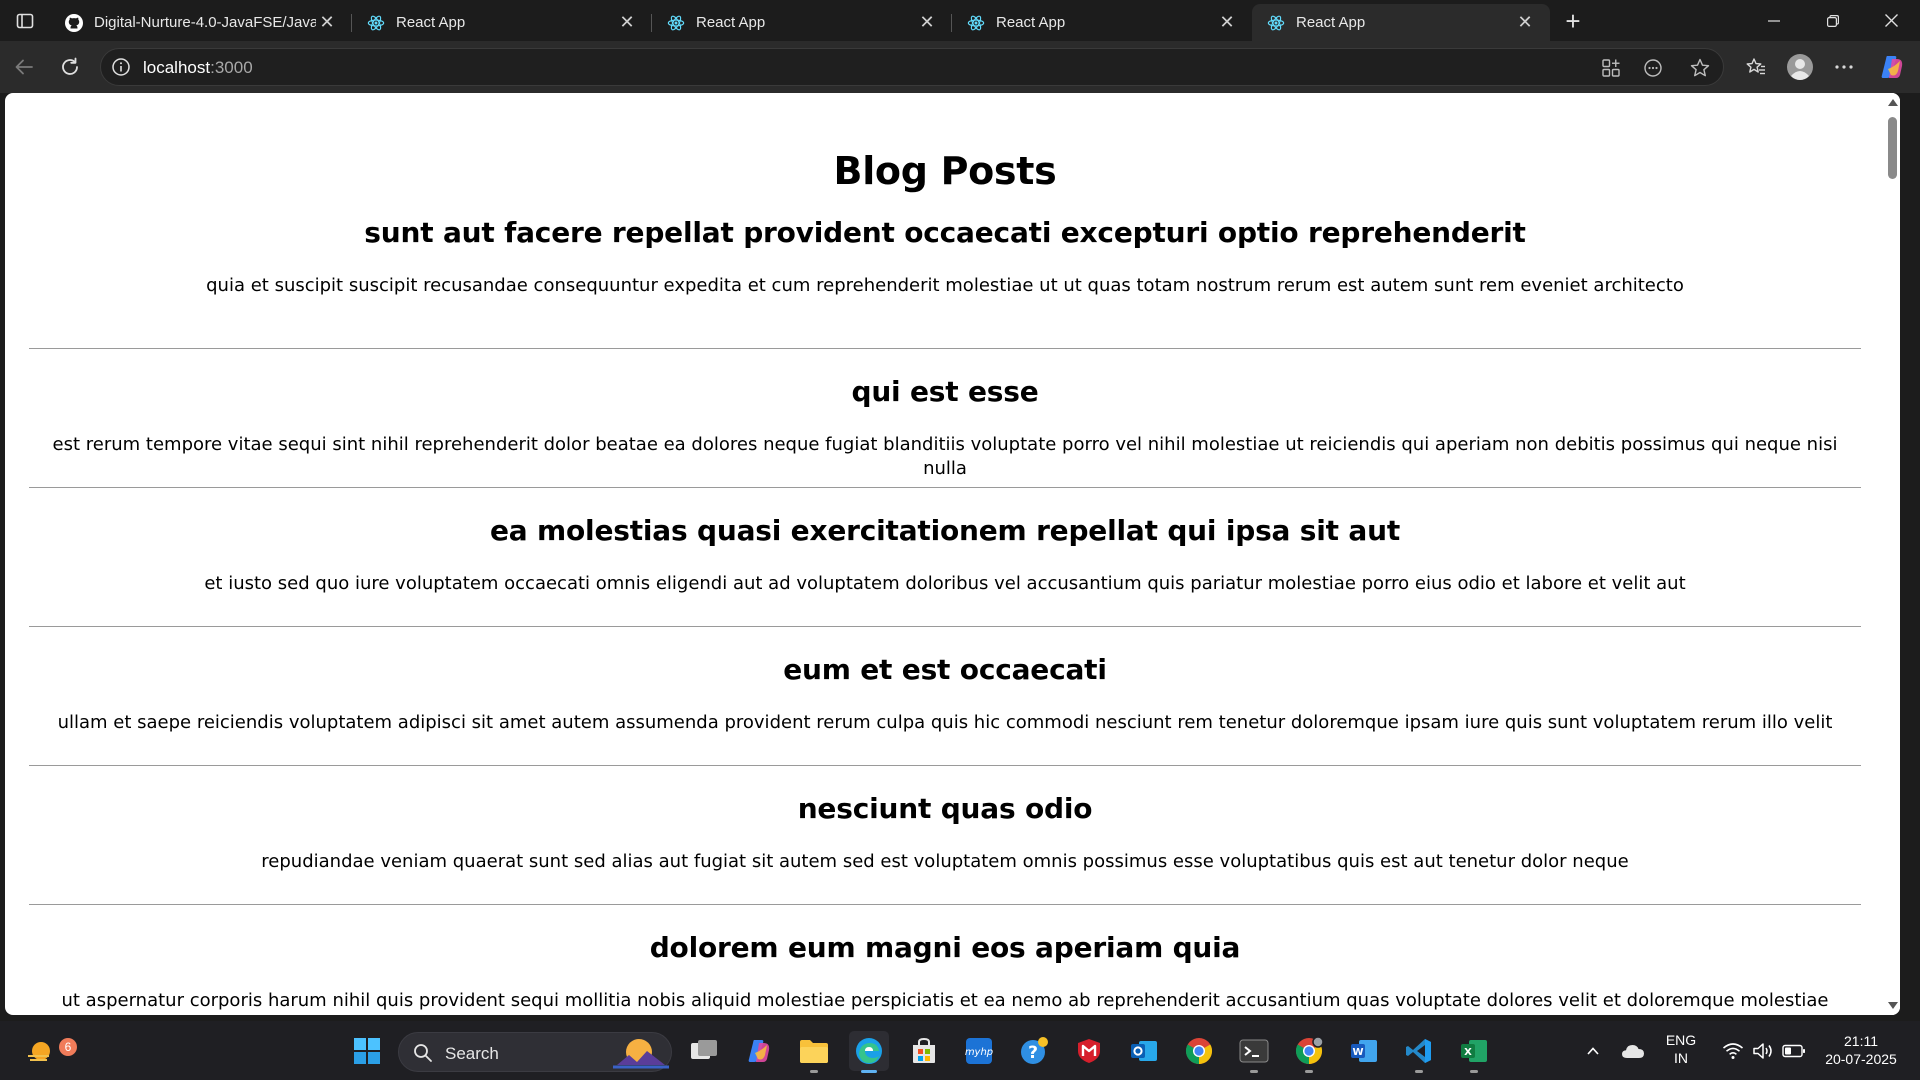 The height and width of the screenshot is (1080, 1920). I want to click on onedrive-button, so click(1633, 1051).